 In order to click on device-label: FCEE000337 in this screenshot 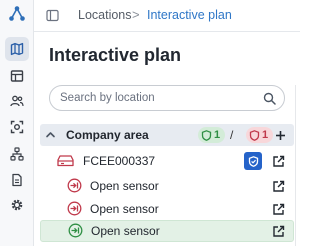, I will do `click(119, 161)`.